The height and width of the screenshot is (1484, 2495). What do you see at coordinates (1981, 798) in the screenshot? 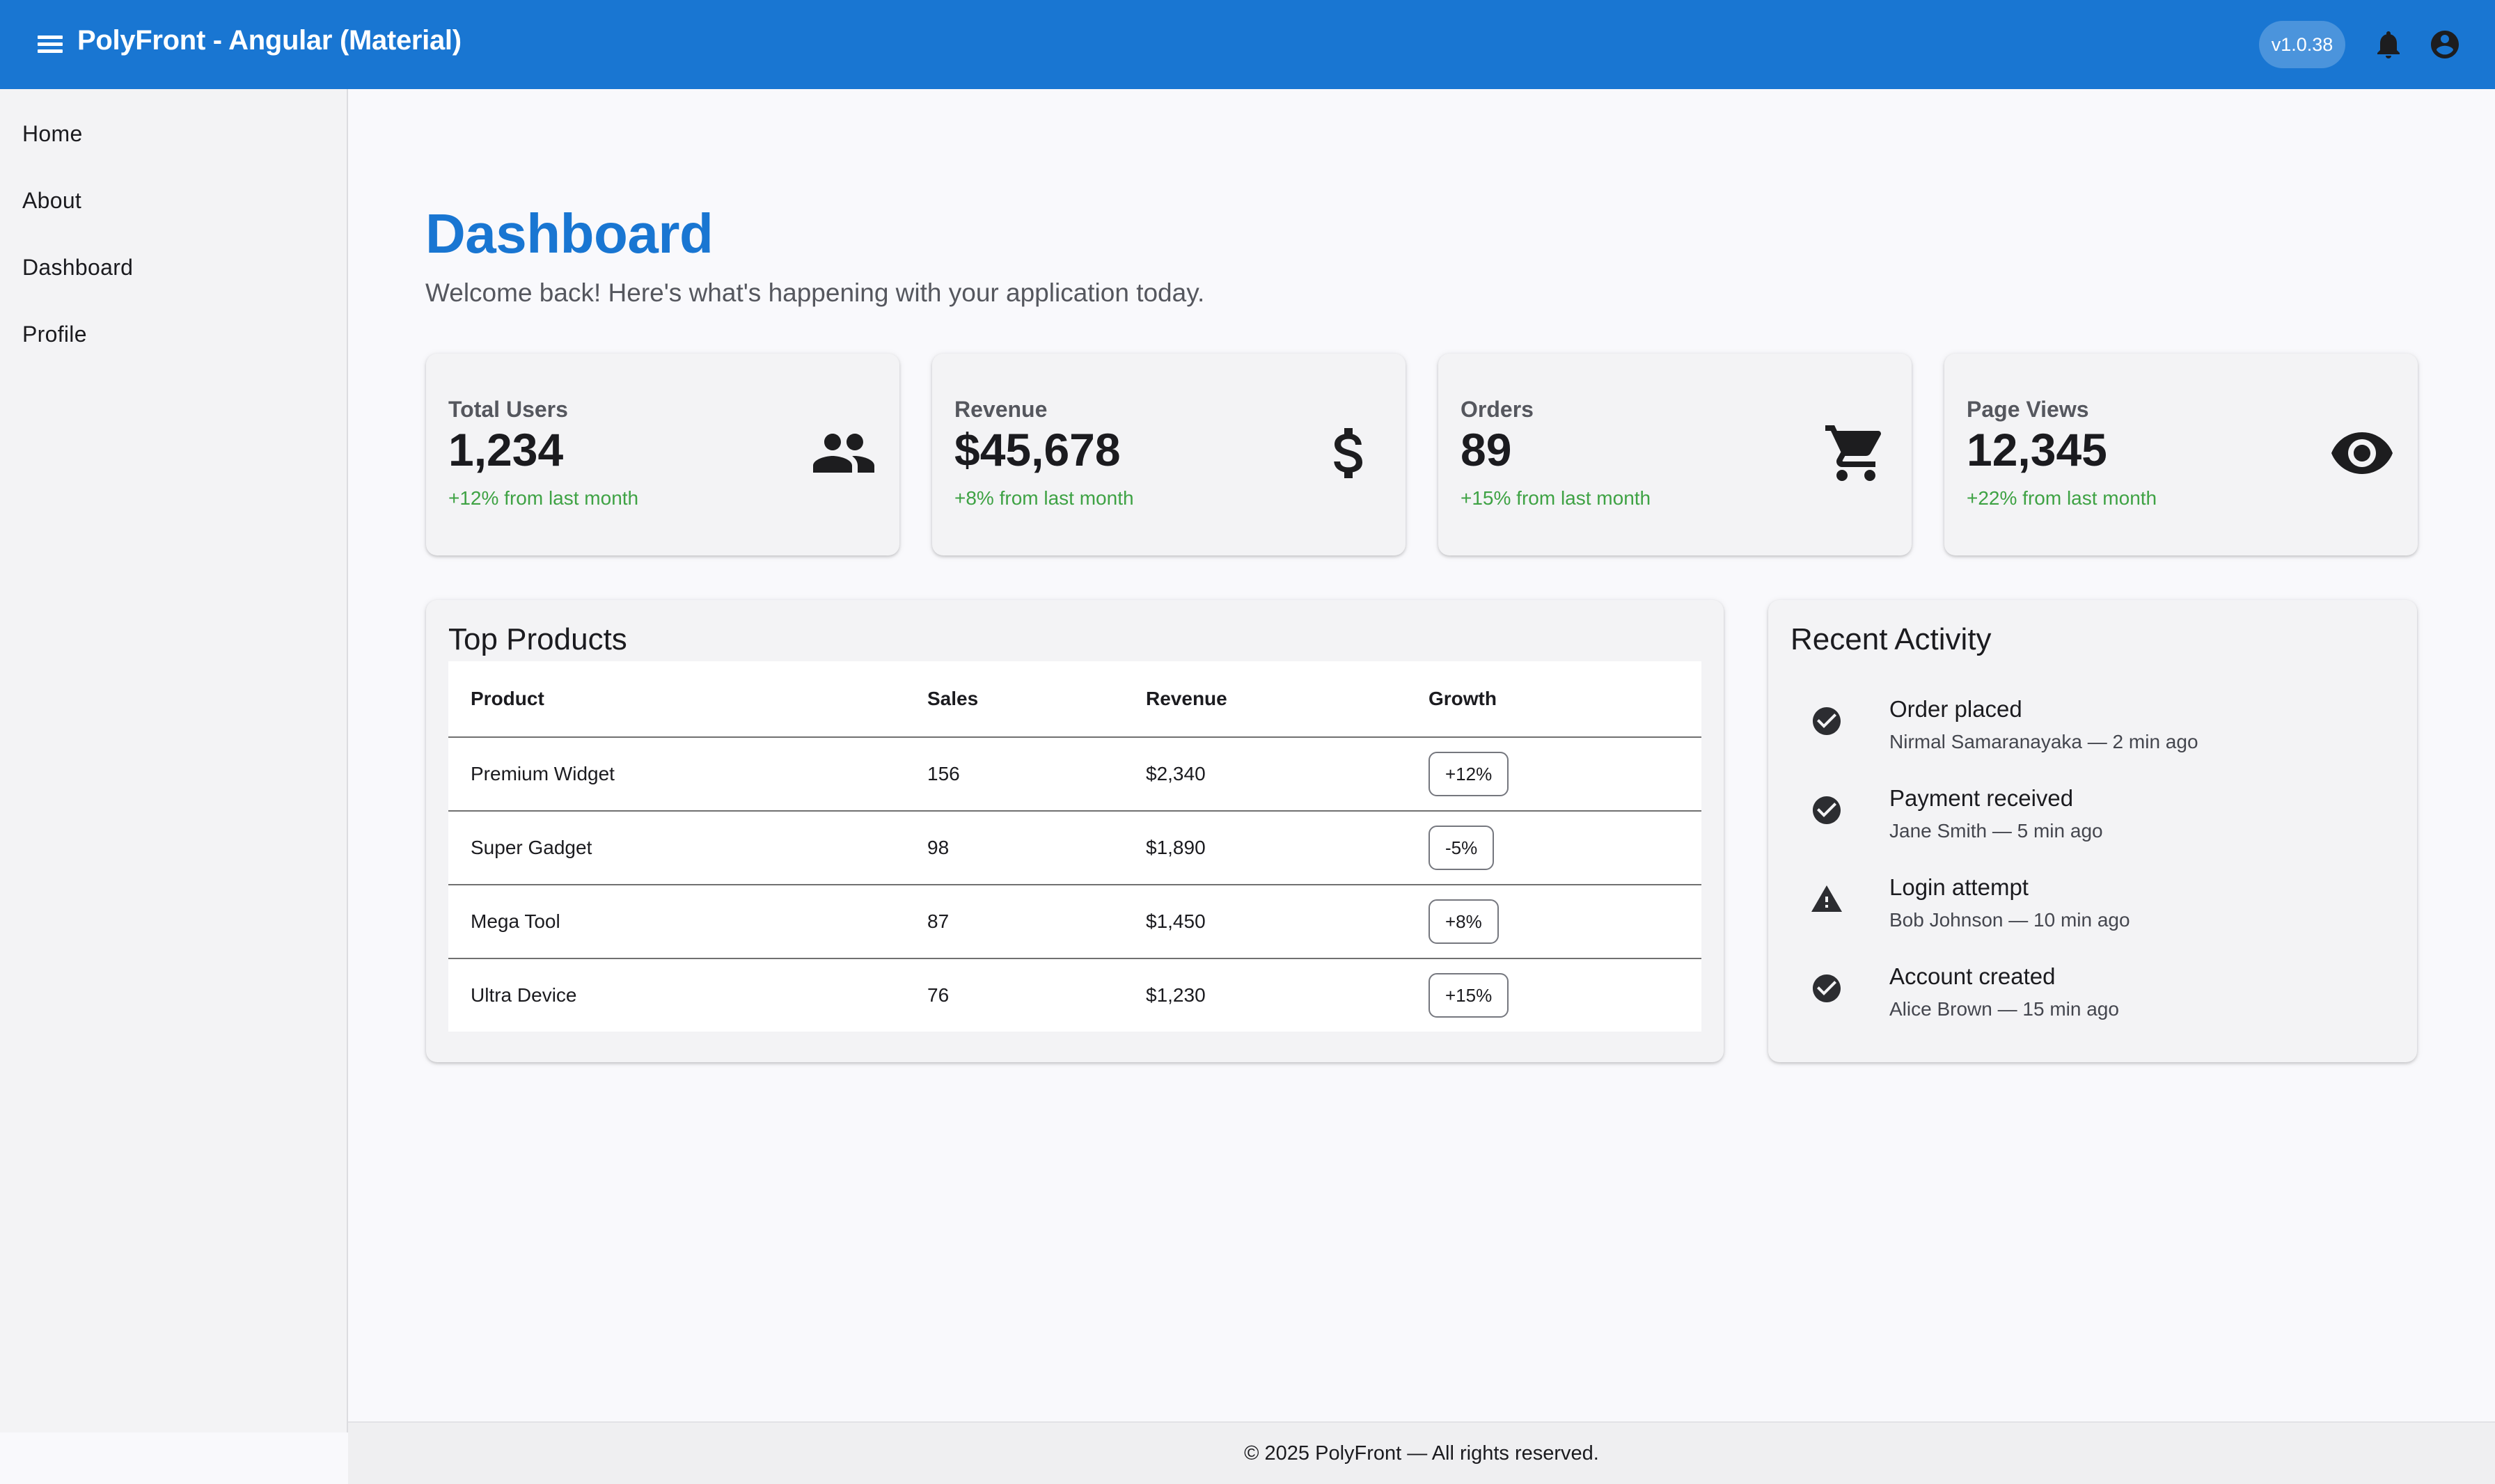
I see `activity-title: Payment received` at bounding box center [1981, 798].